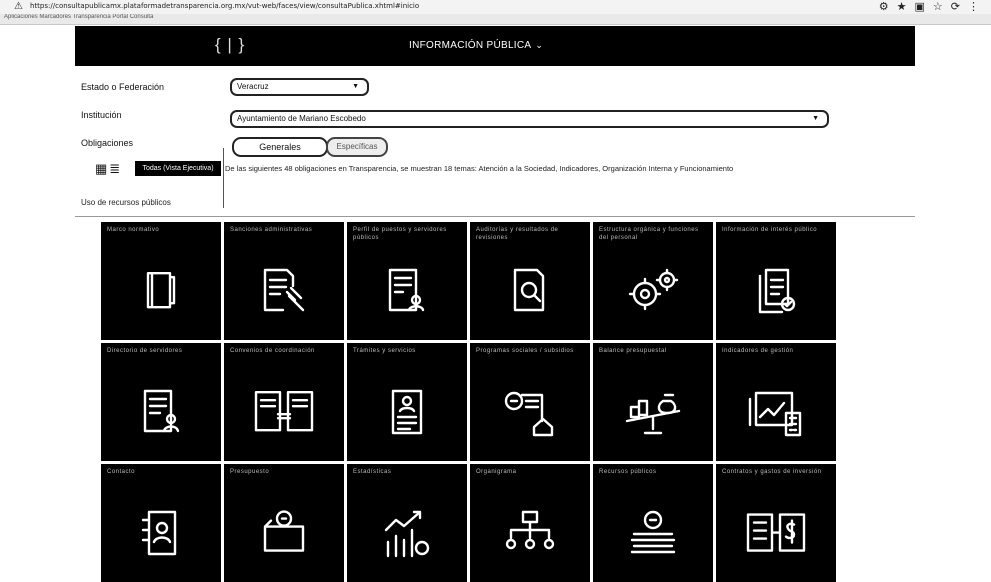 The height and width of the screenshot is (582, 991). I want to click on document-profile-icon, so click(407, 412).